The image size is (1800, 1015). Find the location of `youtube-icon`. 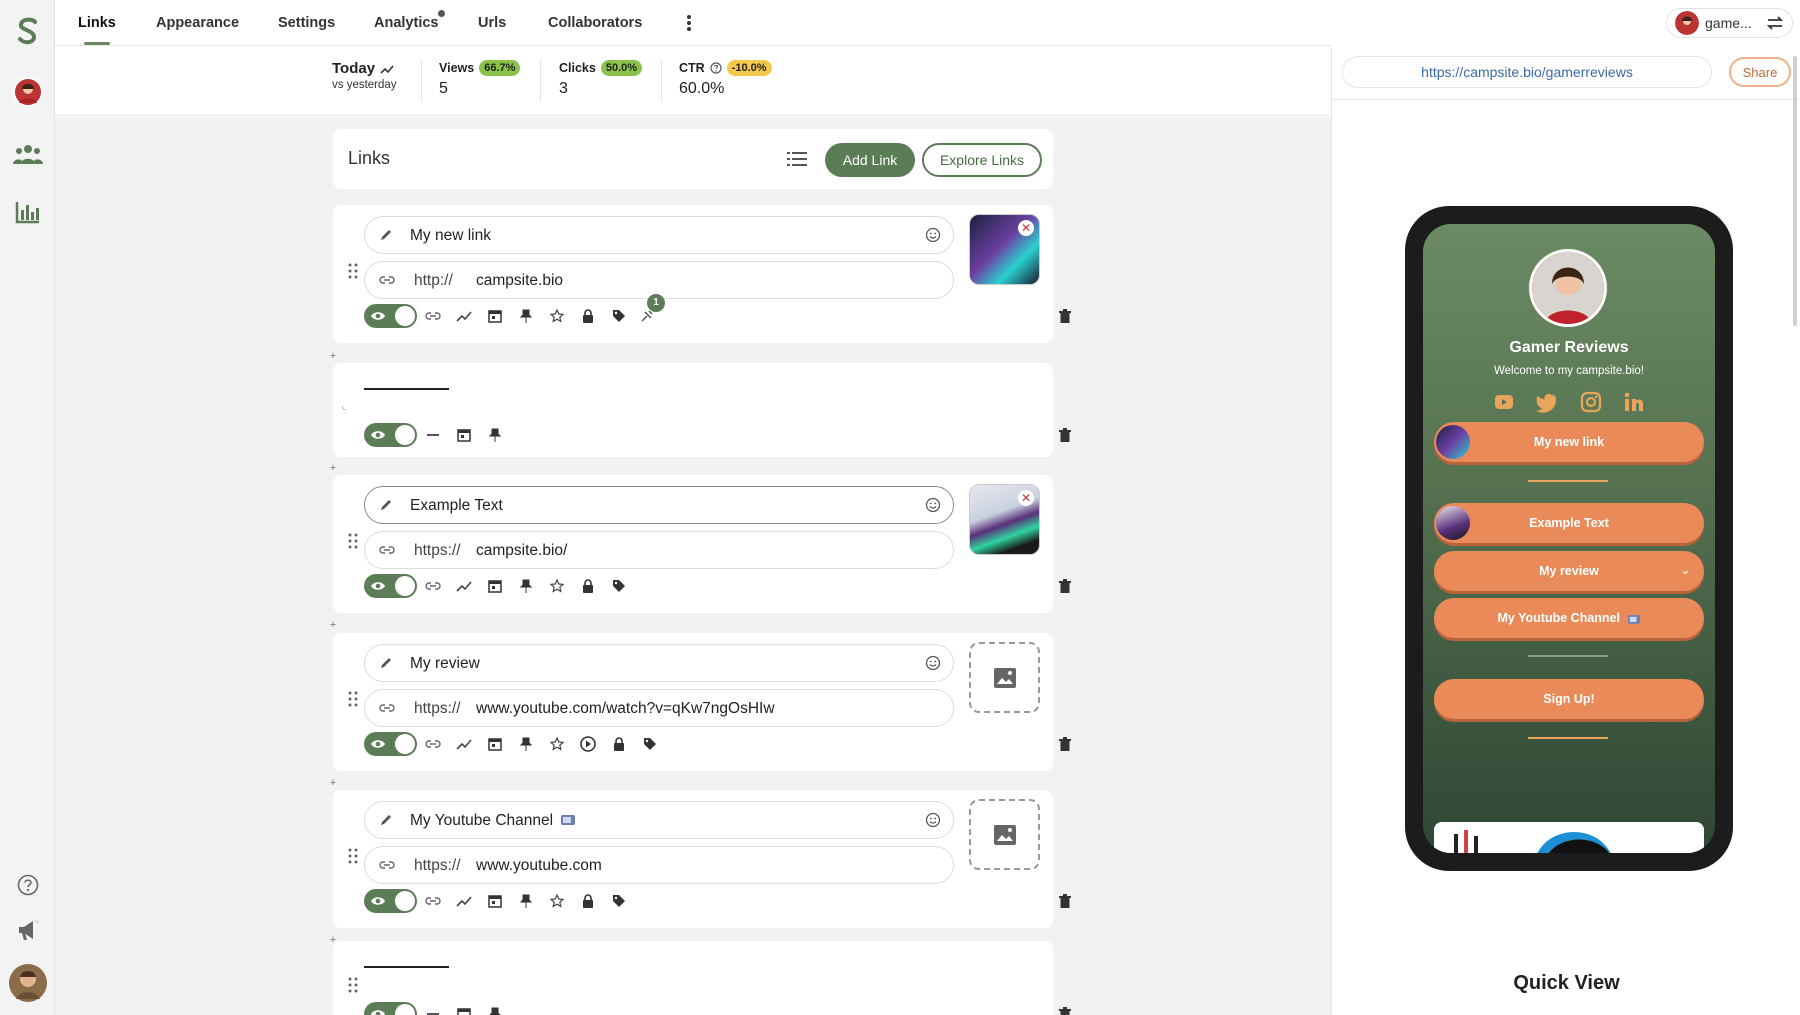

youtube-icon is located at coordinates (1504, 402).